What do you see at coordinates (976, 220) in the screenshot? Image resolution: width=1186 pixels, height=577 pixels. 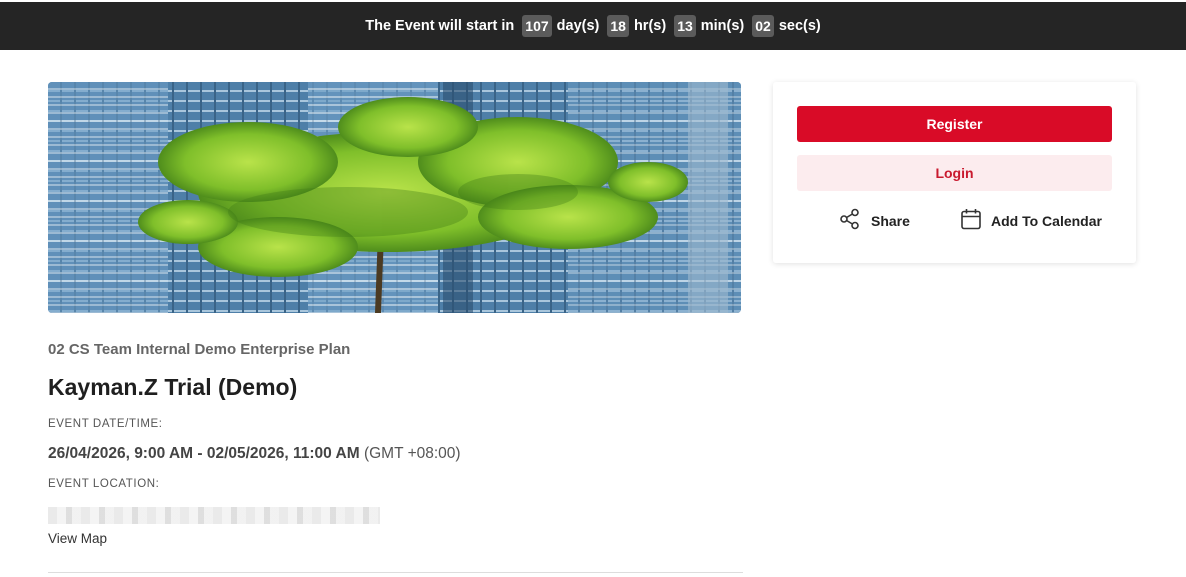 I see `calendar-icon` at bounding box center [976, 220].